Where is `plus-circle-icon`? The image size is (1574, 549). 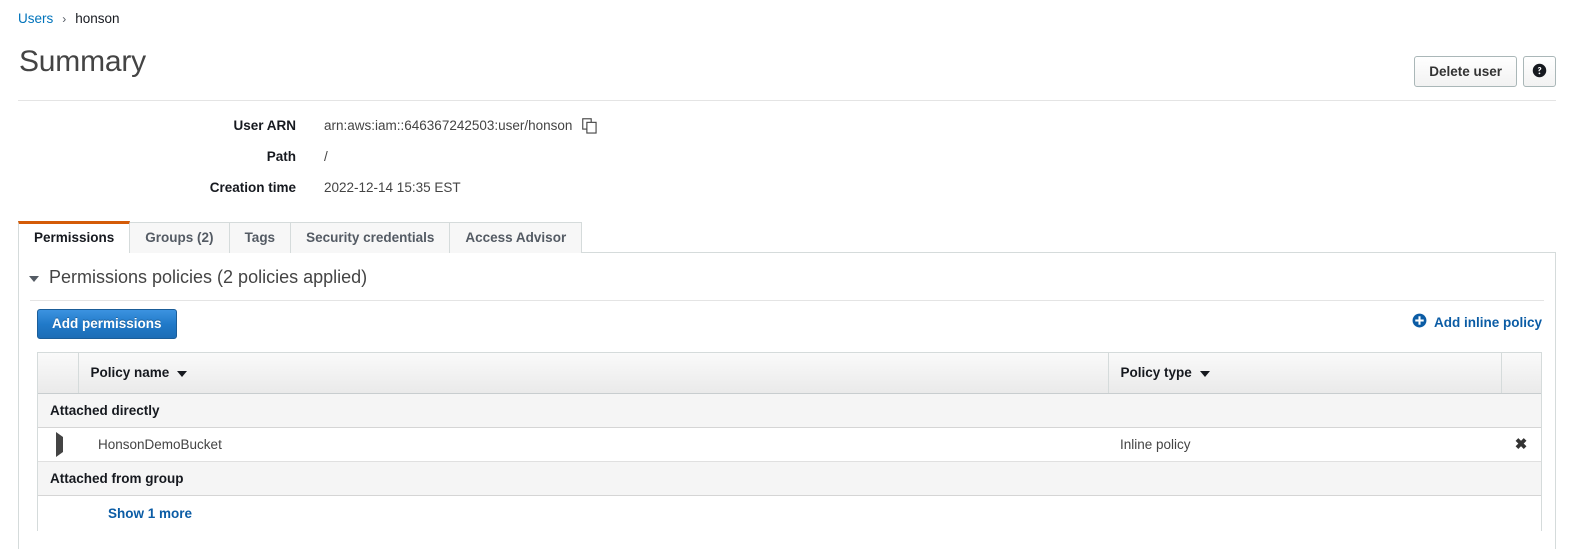 plus-circle-icon is located at coordinates (1419, 322).